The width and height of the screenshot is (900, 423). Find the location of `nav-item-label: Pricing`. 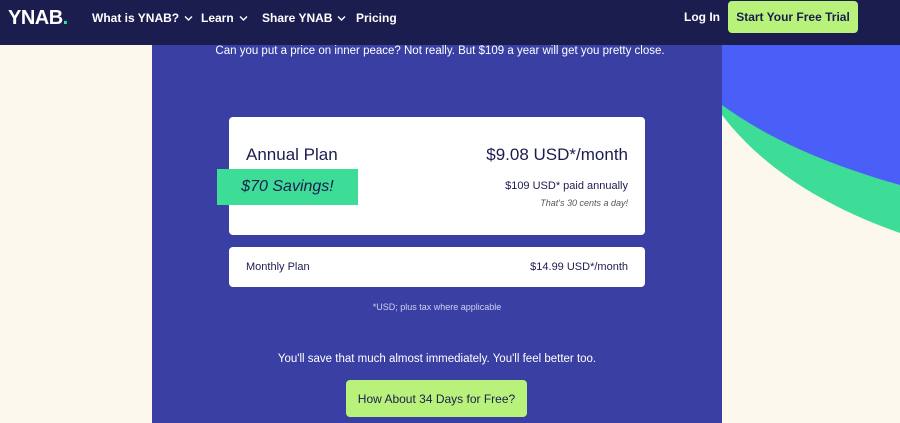

nav-item-label: Pricing is located at coordinates (376, 18).